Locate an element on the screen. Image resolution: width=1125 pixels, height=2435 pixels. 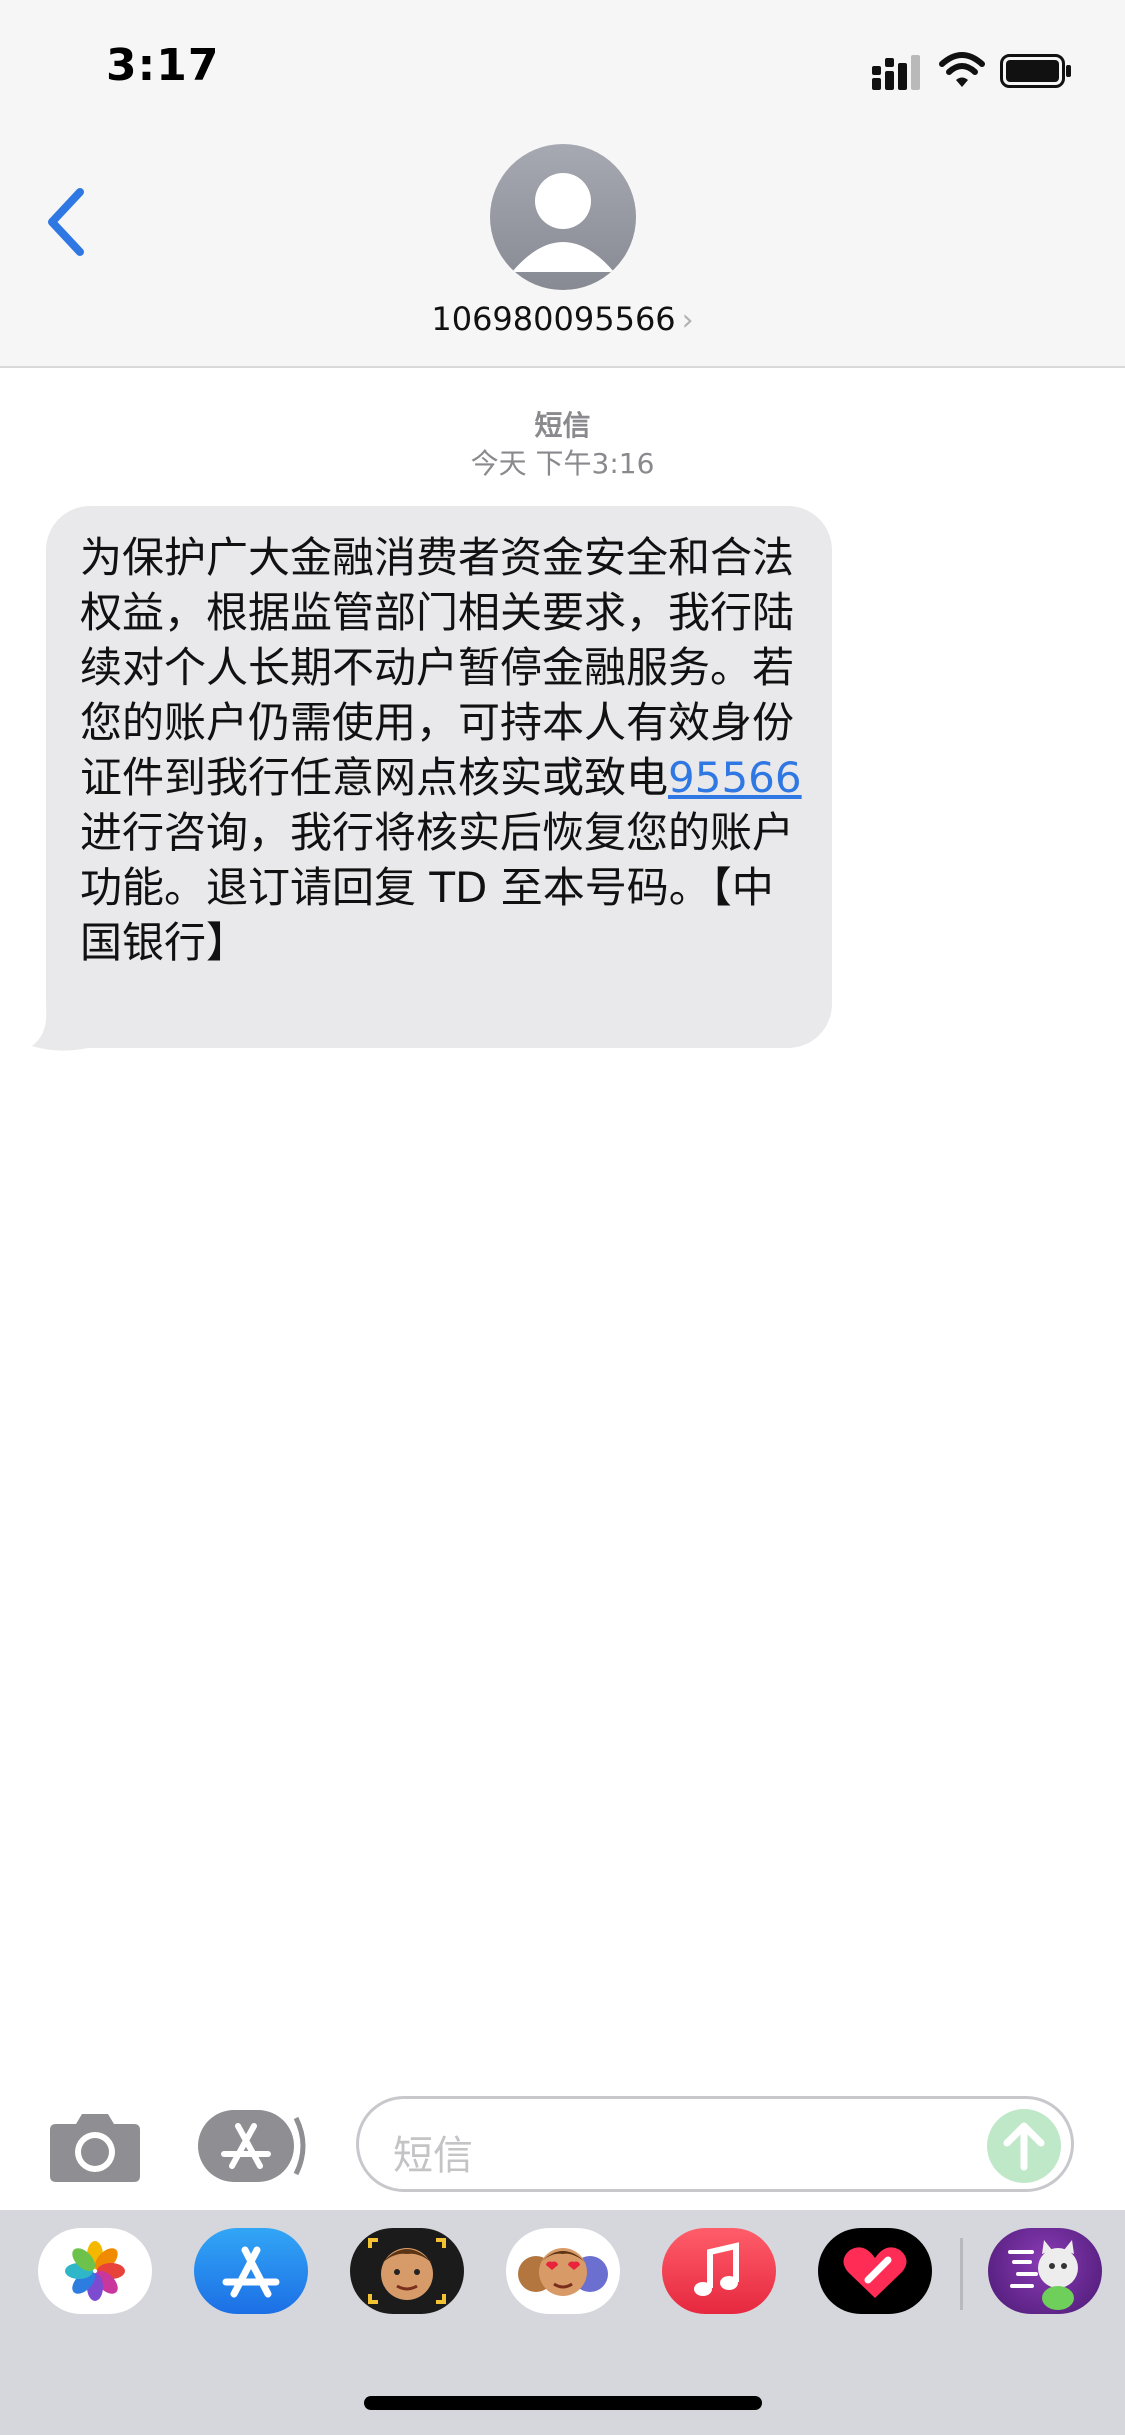
digital-touch-icon is located at coordinates (875, 2271).